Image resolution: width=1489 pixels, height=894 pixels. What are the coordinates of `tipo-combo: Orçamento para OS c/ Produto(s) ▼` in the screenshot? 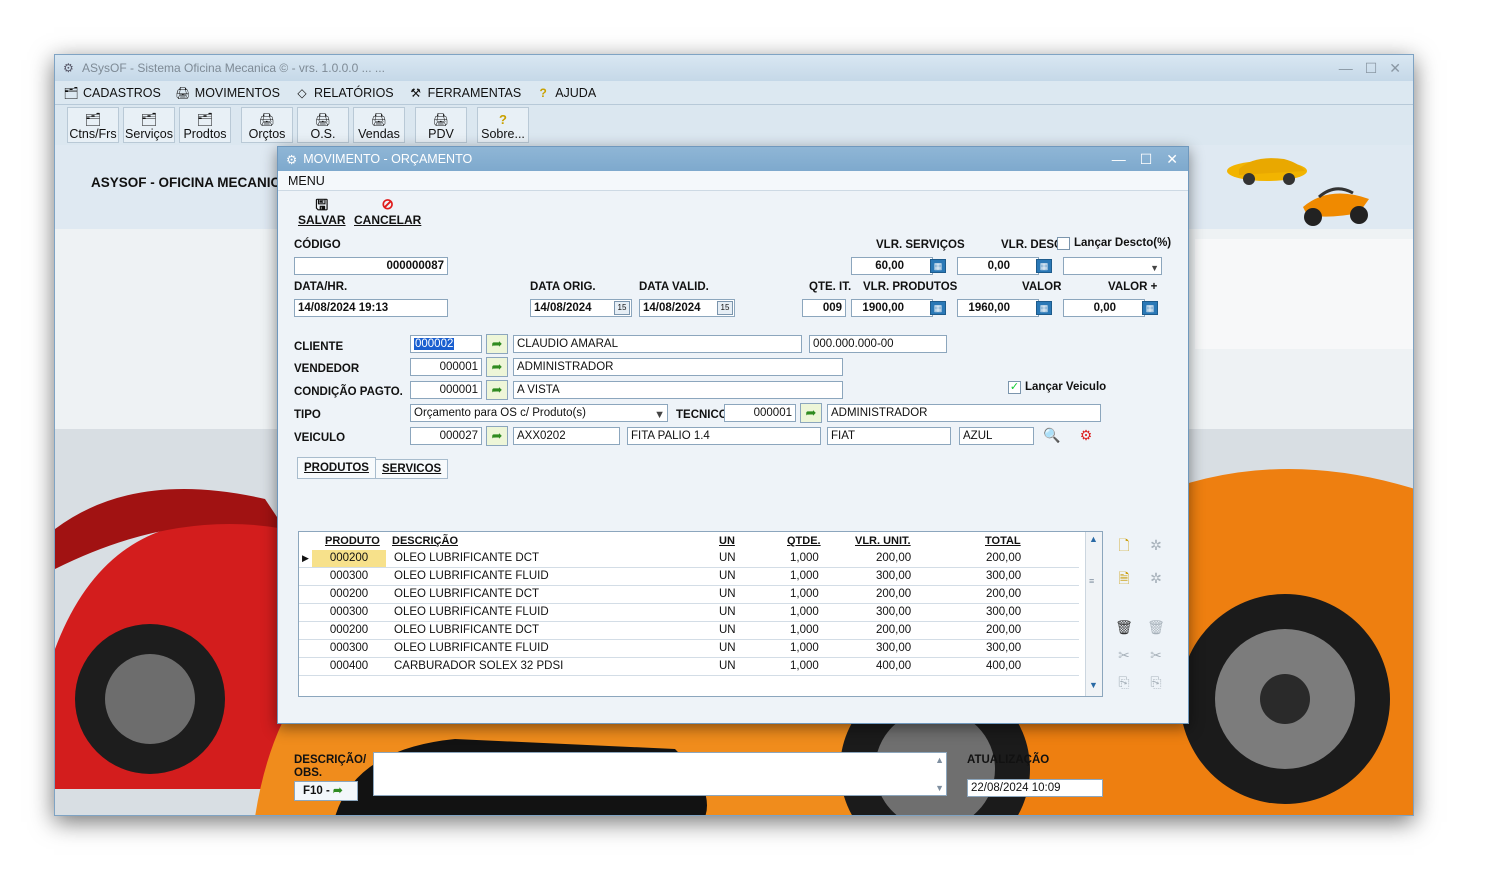 It's located at (539, 413).